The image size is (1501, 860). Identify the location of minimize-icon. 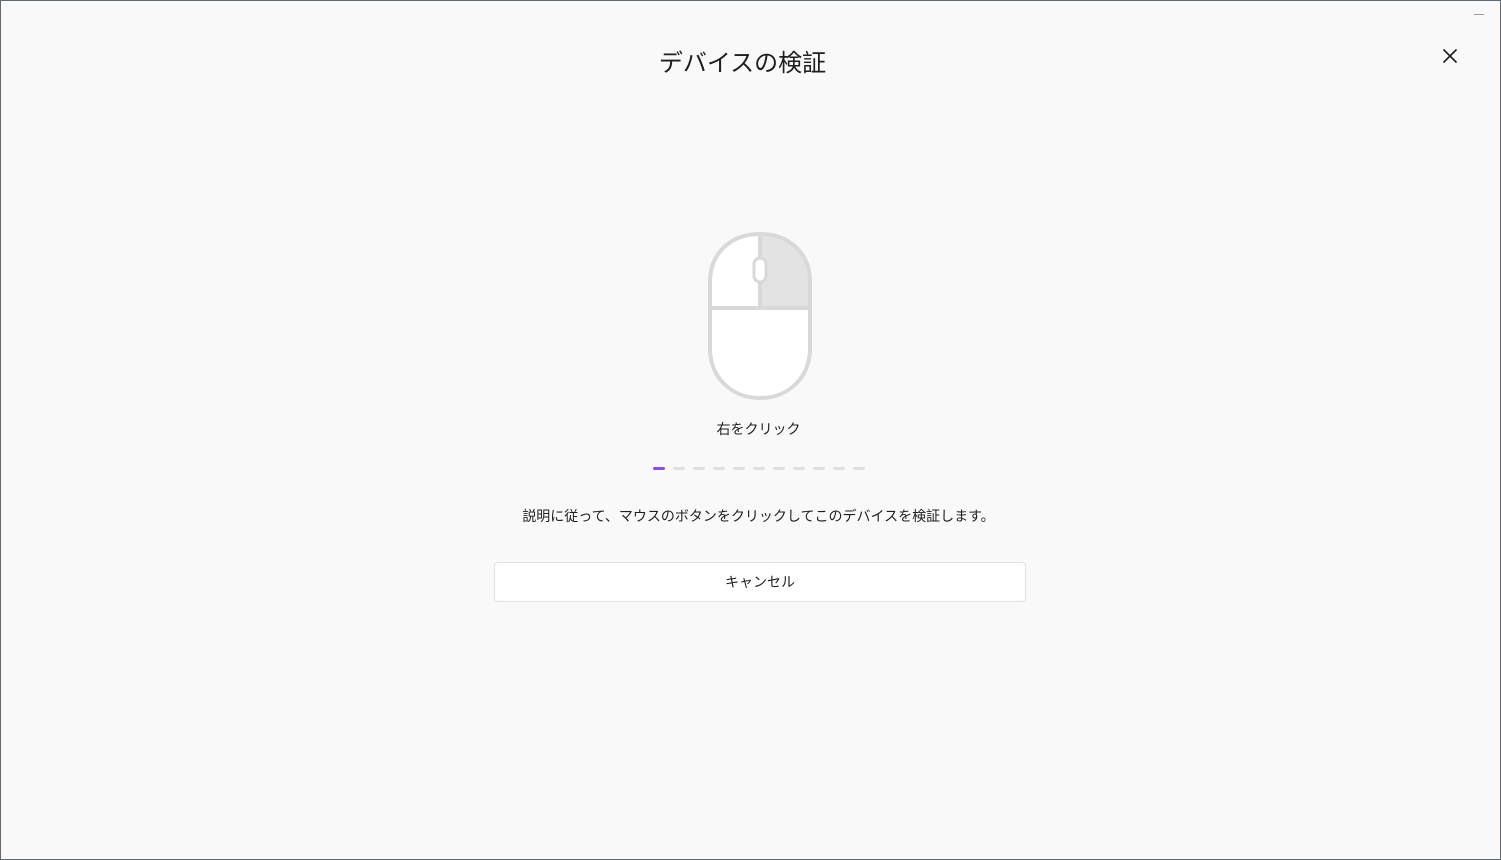
(1479, 13).